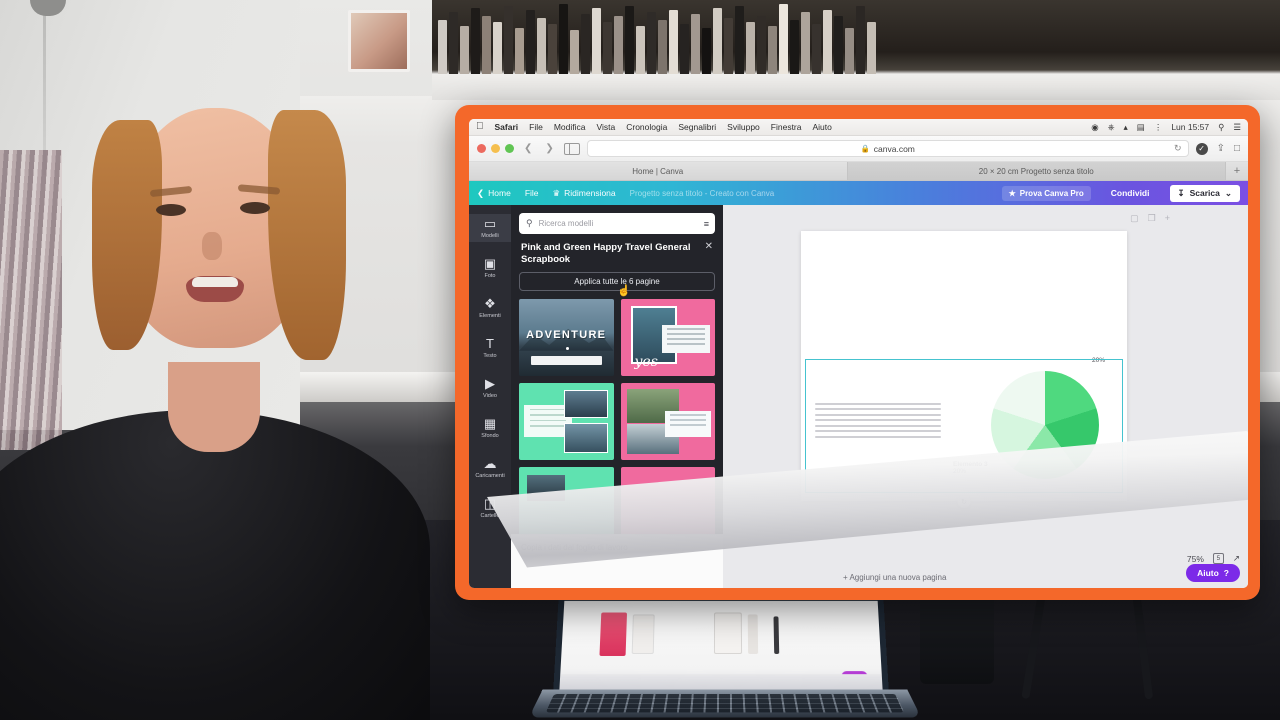 The height and width of the screenshot is (720, 1280). What do you see at coordinates (721, 644) in the screenshot?
I see `laptop-screen` at bounding box center [721, 644].